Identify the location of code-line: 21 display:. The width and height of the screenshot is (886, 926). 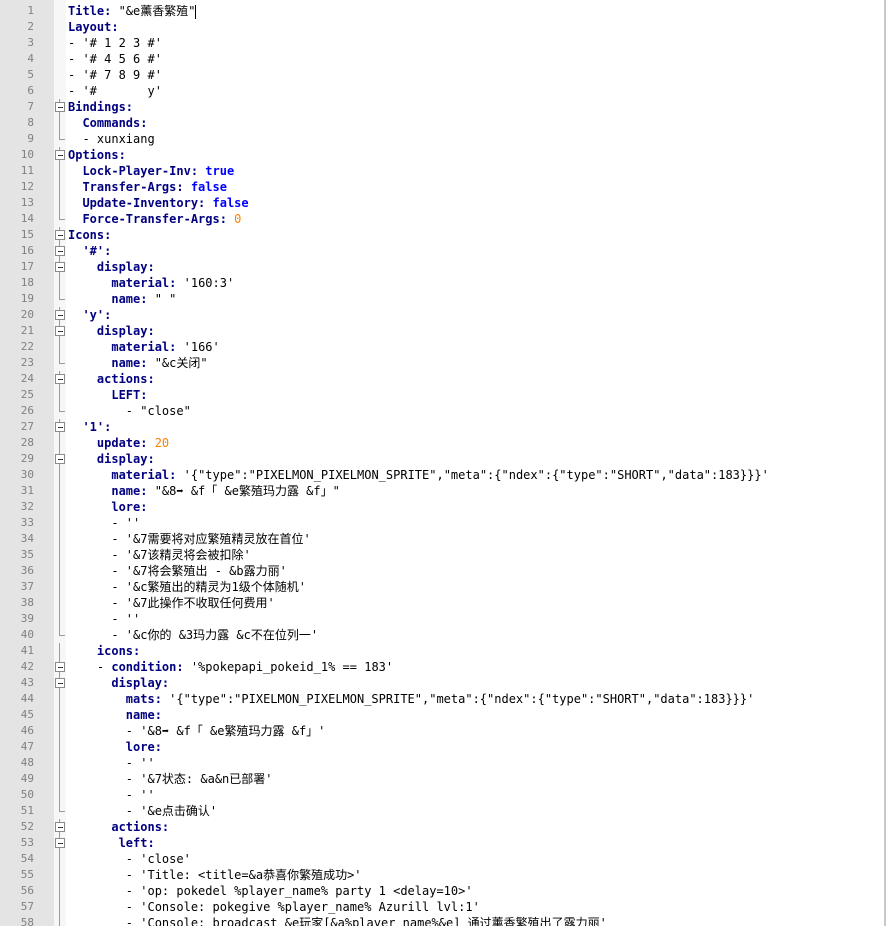
(443, 331).